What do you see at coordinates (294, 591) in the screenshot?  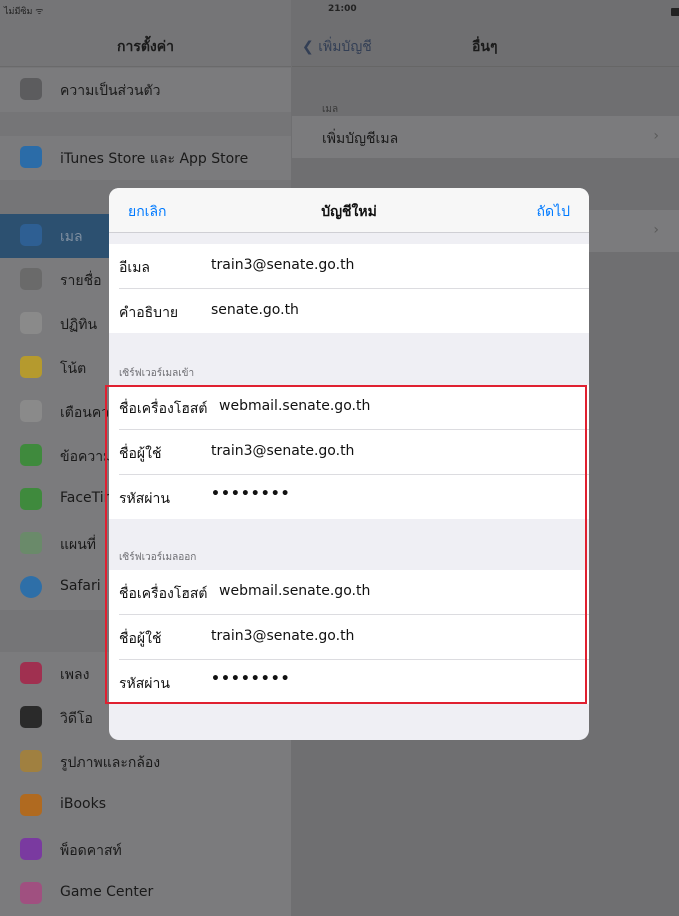 I see `outgoing-host-field: webmail.senate.go.th` at bounding box center [294, 591].